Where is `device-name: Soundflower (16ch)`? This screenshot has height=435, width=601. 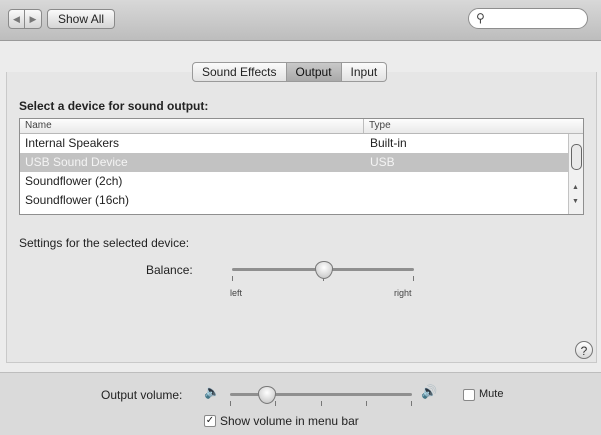
device-name: Soundflower (16ch) is located at coordinates (77, 200).